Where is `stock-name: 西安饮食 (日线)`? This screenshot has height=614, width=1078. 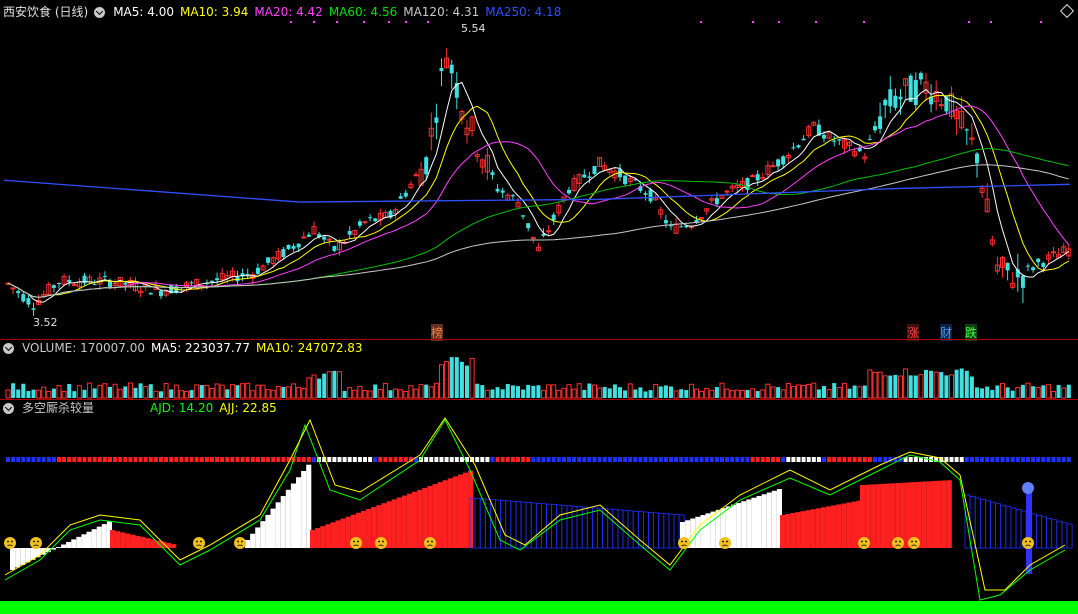 stock-name: 西安饮食 (日线) is located at coordinates (45, 12).